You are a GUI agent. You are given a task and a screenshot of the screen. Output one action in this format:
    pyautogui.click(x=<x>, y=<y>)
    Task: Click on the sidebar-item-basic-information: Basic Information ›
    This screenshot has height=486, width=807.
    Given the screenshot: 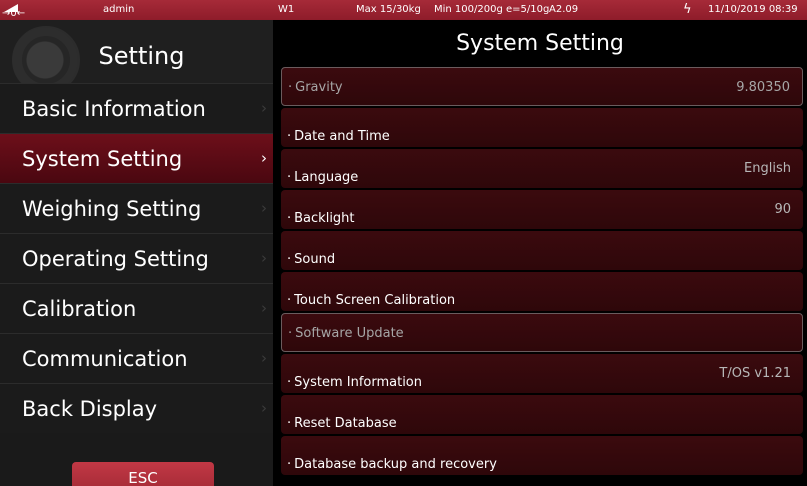 What is the action you would take?
    pyautogui.click(x=136, y=108)
    